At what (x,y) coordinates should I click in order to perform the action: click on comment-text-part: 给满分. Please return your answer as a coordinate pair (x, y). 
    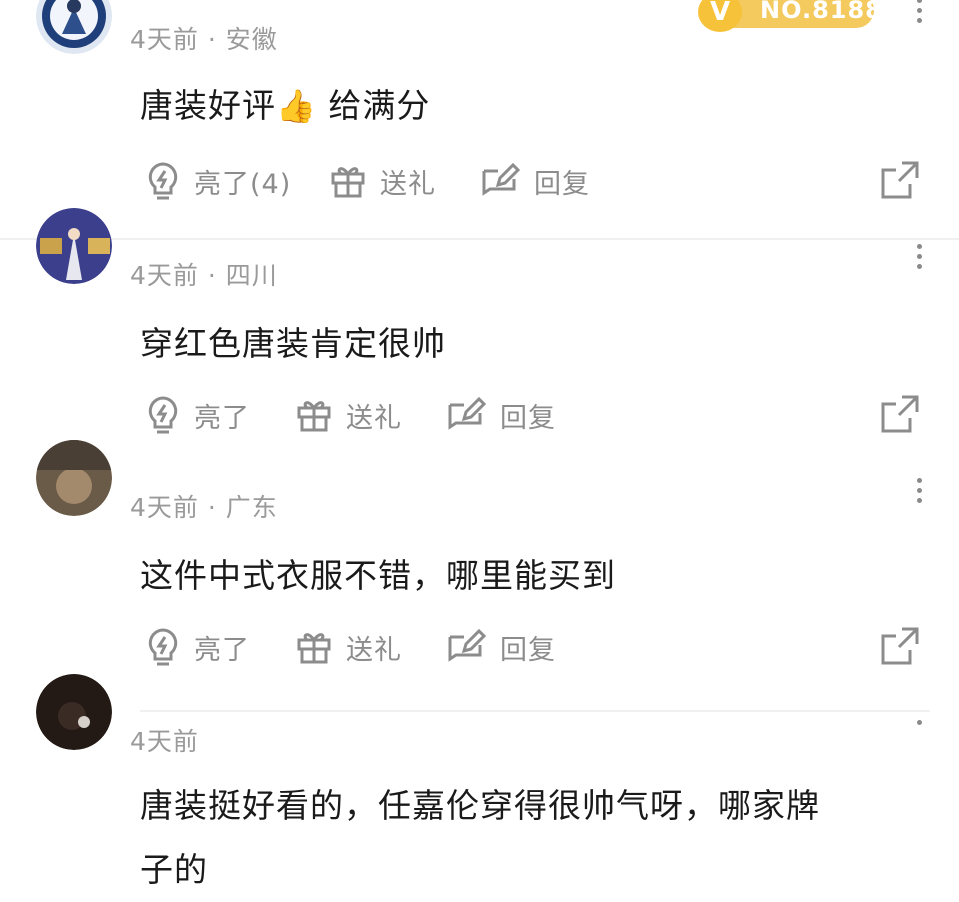
    Looking at the image, I should click on (379, 105).